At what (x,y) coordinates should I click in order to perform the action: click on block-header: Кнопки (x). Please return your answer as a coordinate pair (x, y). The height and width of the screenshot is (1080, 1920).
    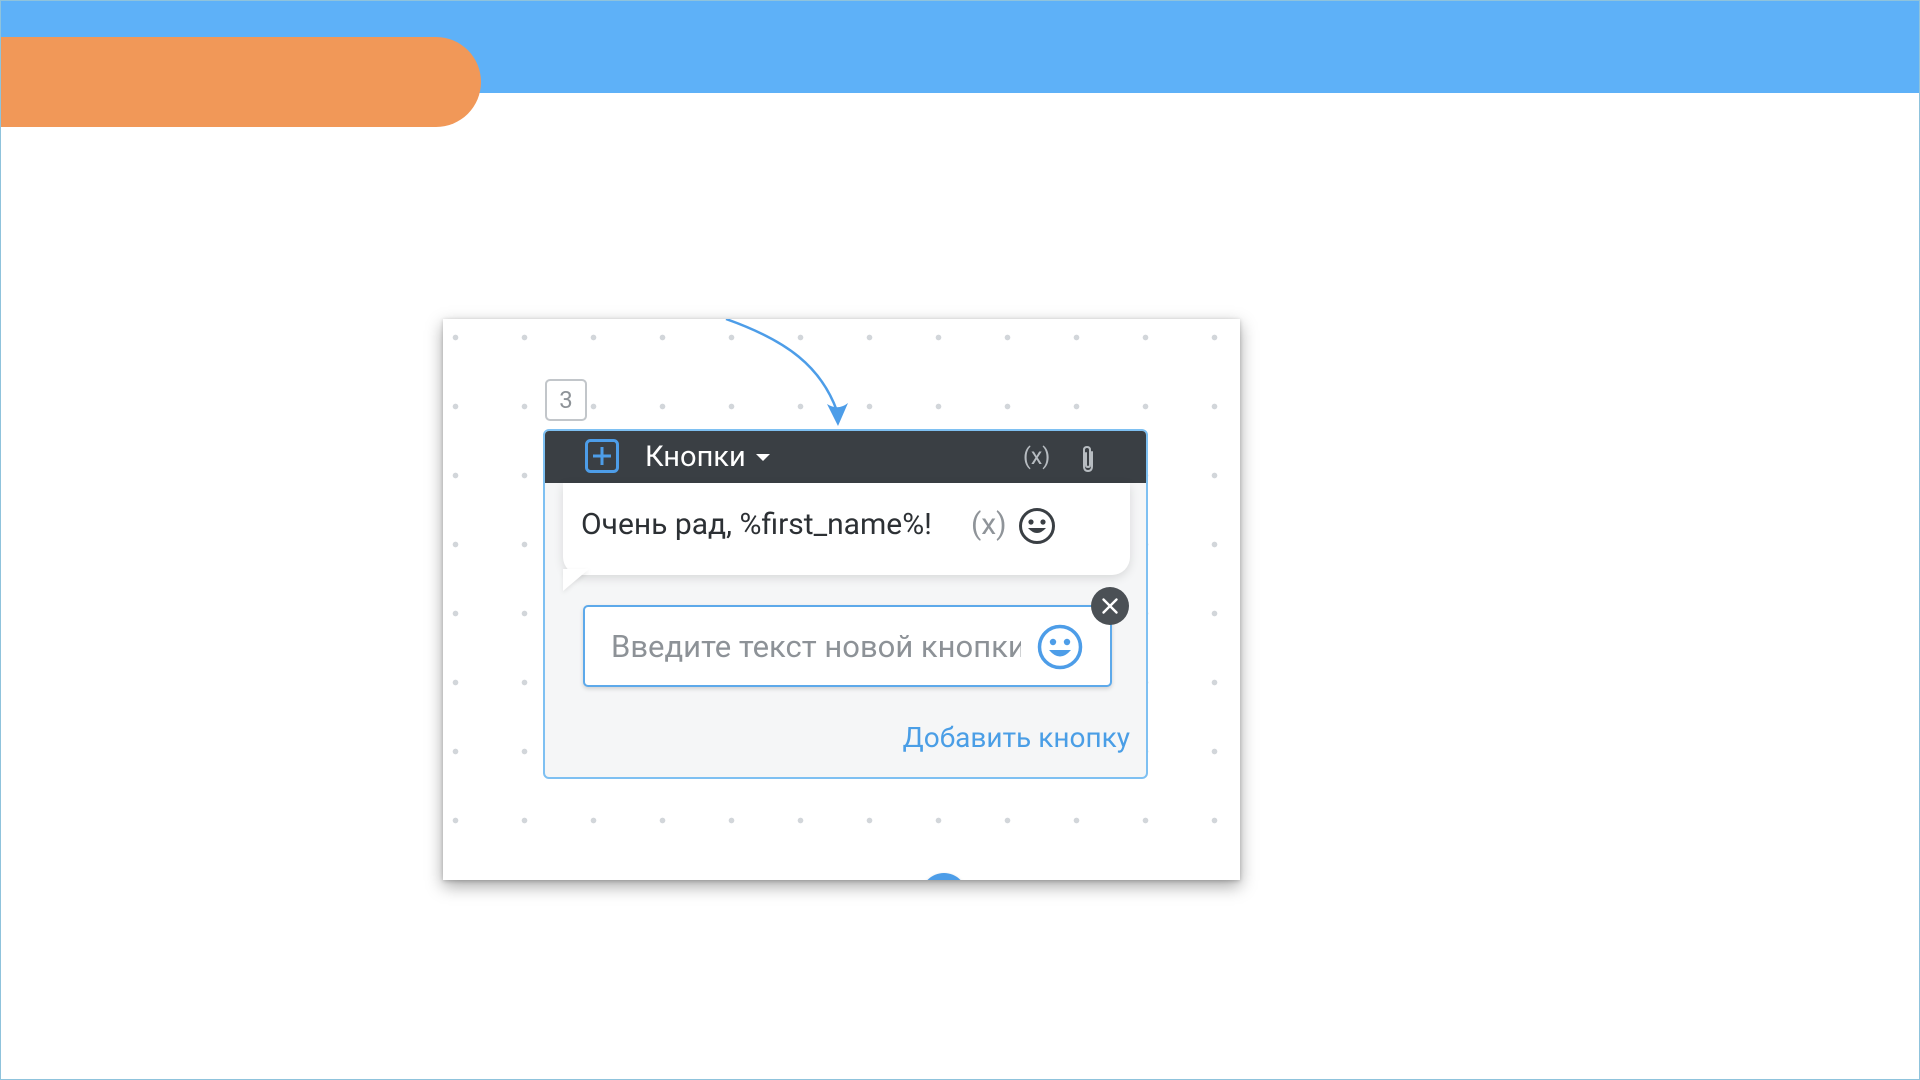
    Looking at the image, I should click on (845, 457).